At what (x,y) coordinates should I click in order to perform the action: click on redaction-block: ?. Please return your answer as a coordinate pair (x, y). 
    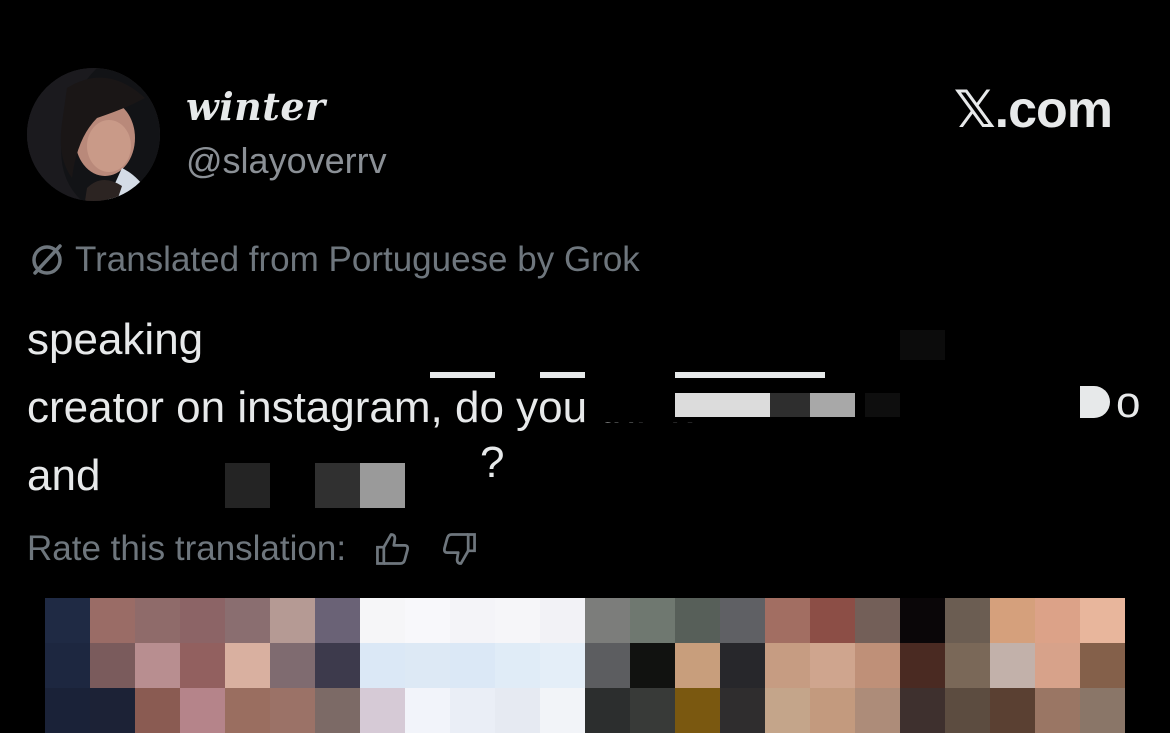
    Looking at the image, I should click on (492, 462).